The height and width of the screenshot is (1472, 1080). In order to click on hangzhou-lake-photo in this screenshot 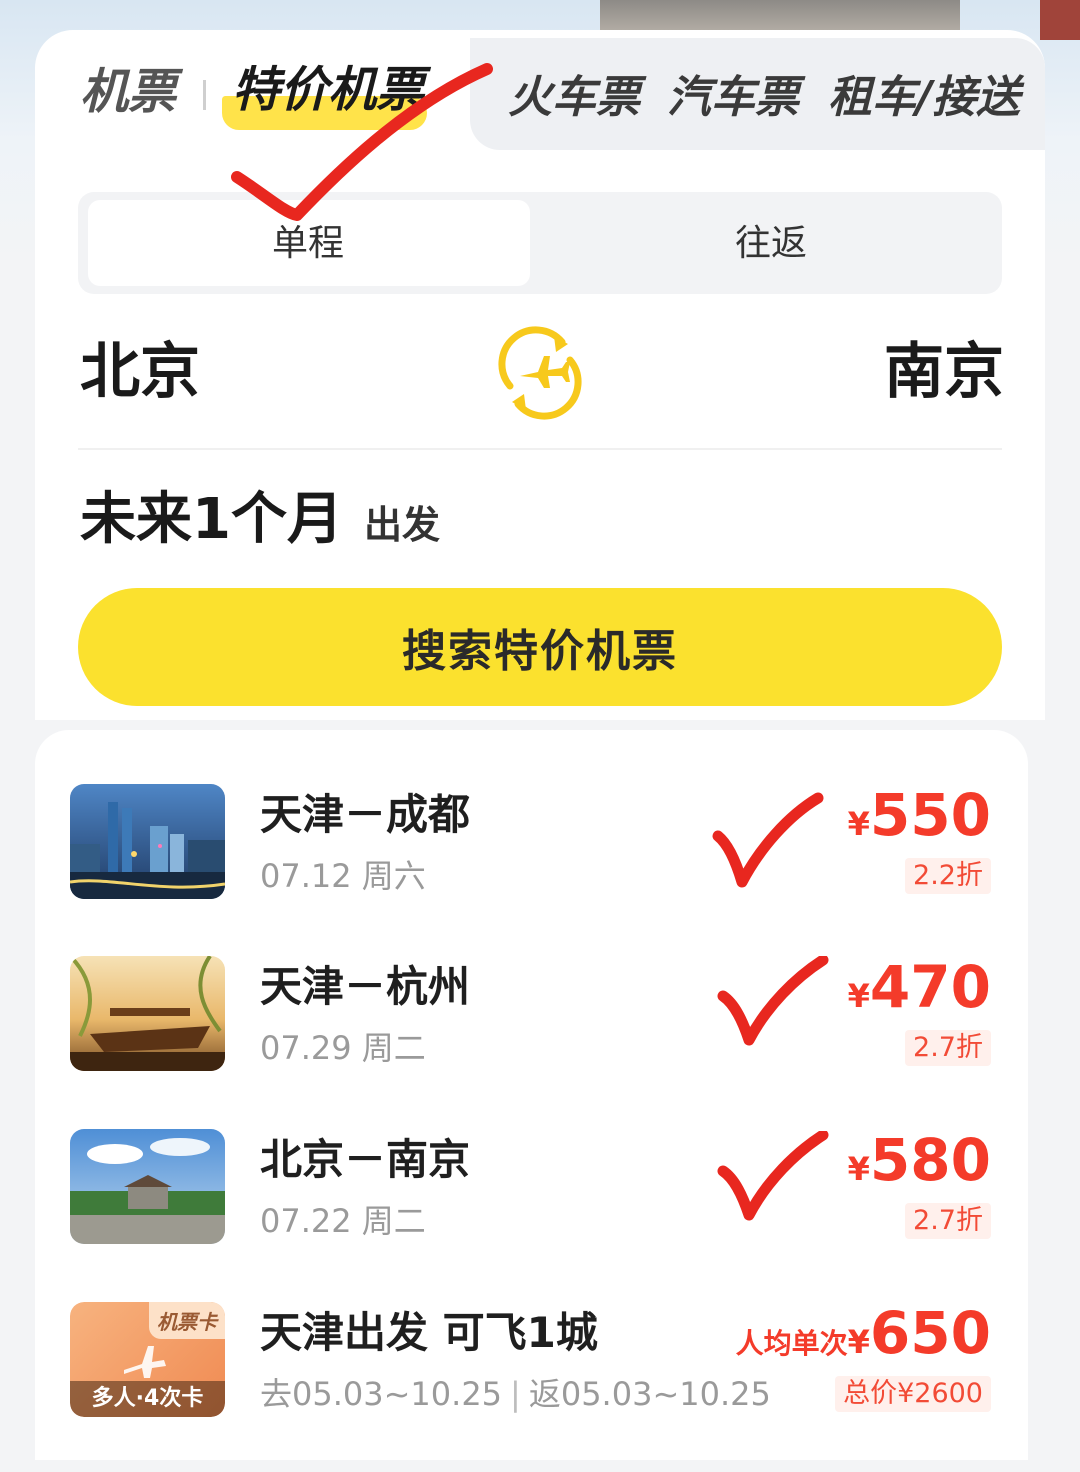, I will do `click(147, 1013)`.